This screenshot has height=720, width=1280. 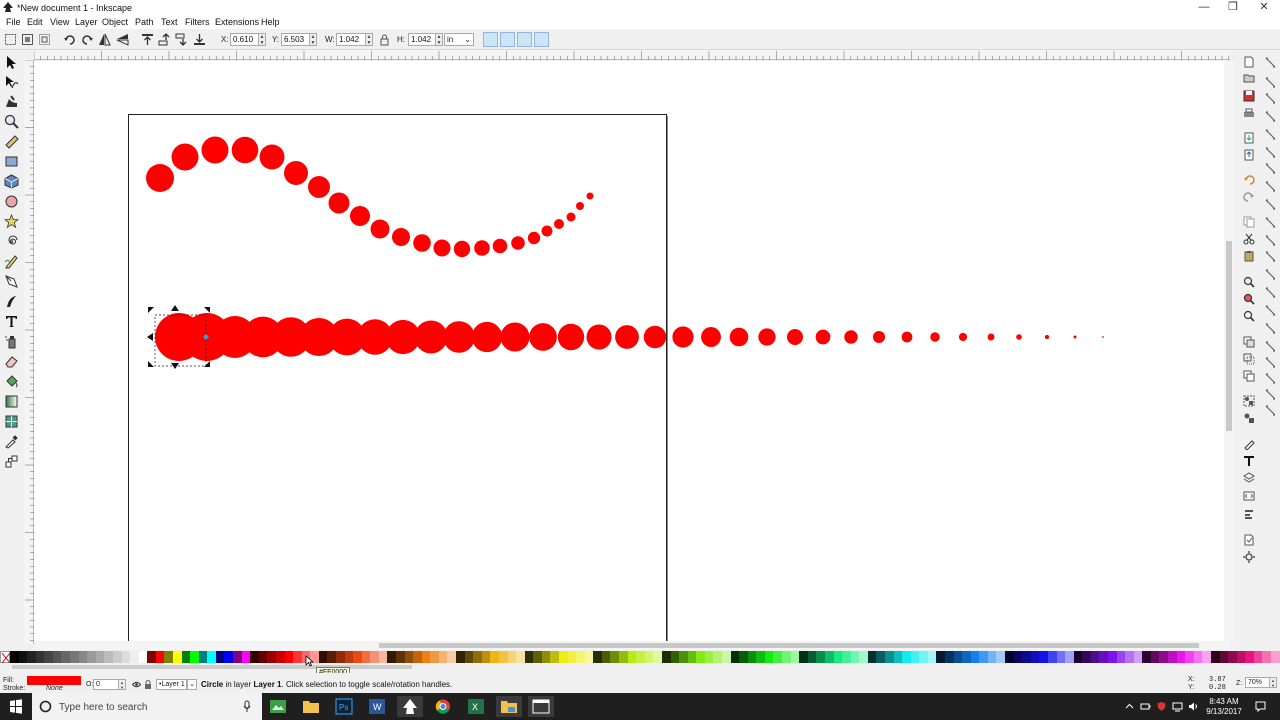 I want to click on copy-icon, so click(x=1249, y=222).